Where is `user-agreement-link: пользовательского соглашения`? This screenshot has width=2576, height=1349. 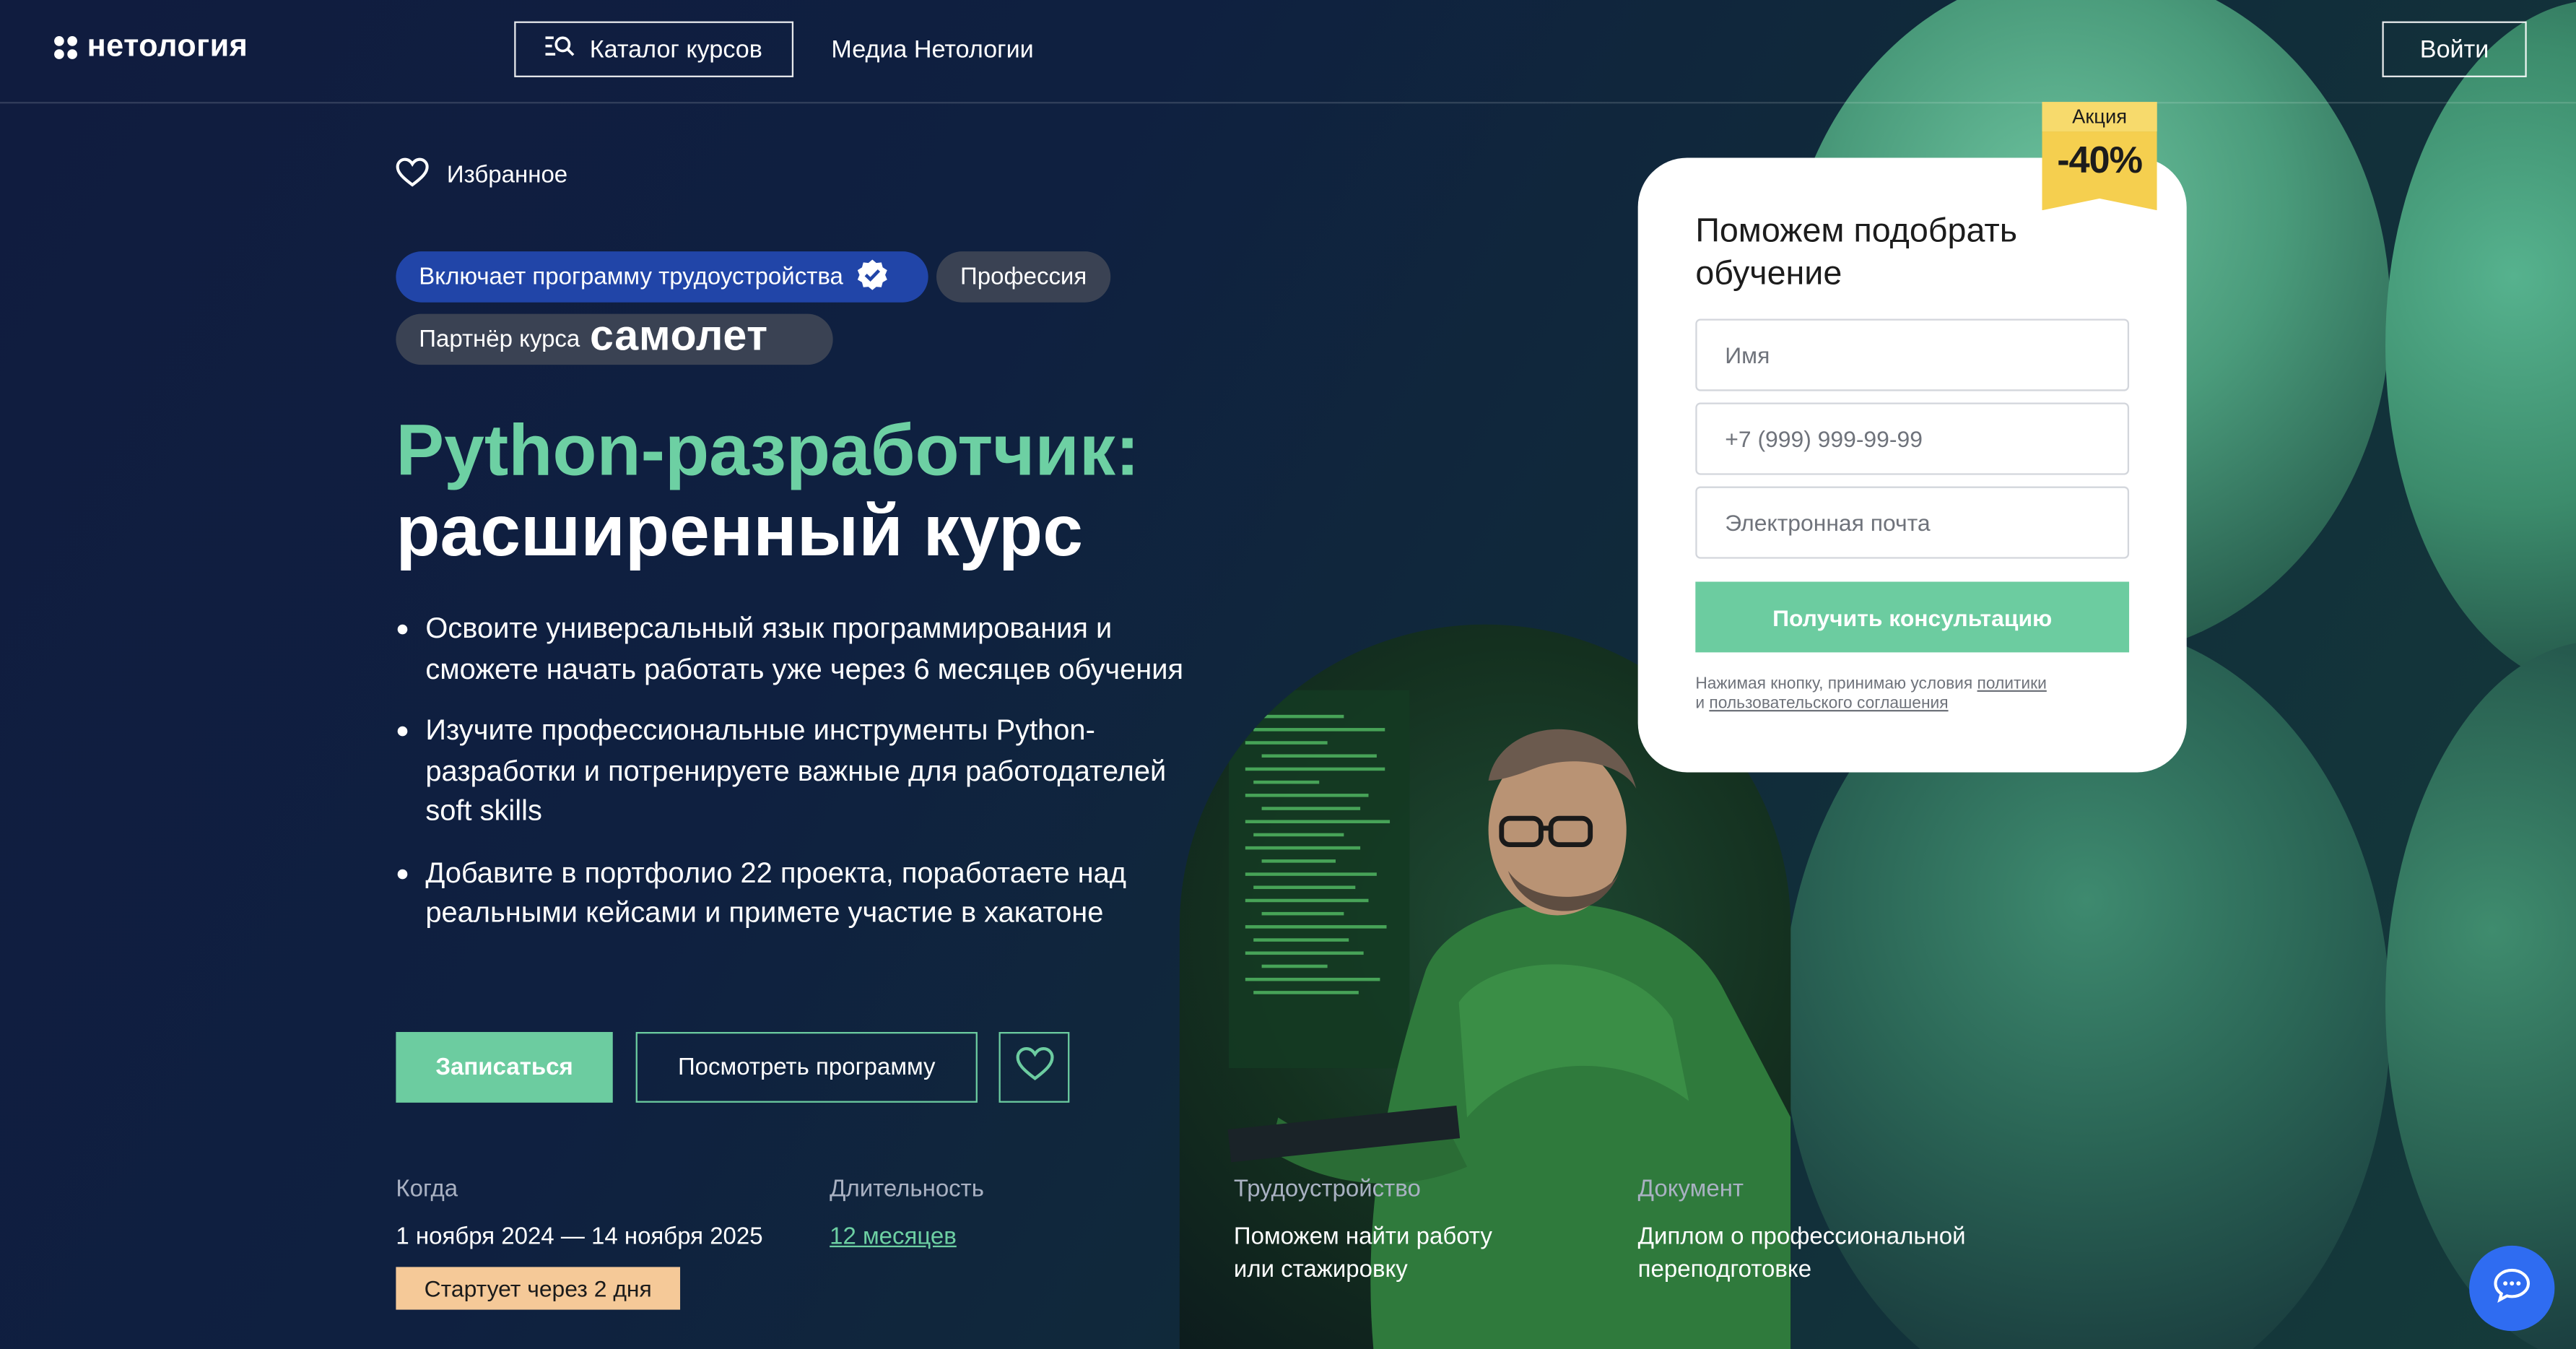
user-agreement-link: пользовательского соглашения is located at coordinates (1828, 704).